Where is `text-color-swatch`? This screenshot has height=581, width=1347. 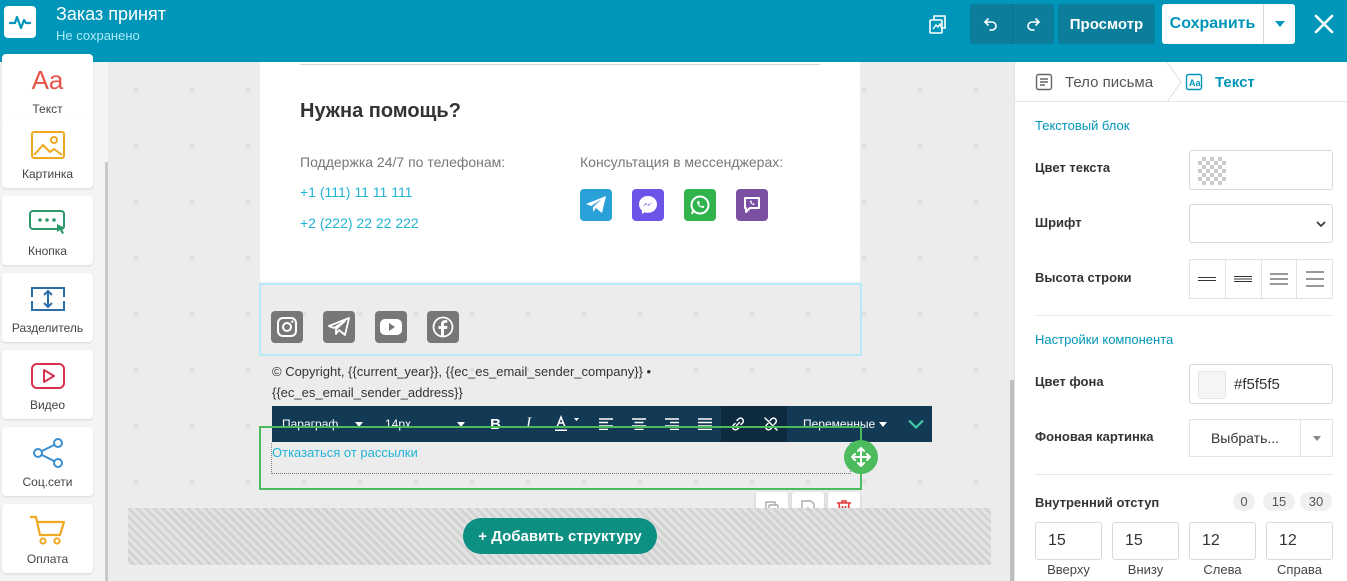
text-color-swatch is located at coordinates (1212, 171).